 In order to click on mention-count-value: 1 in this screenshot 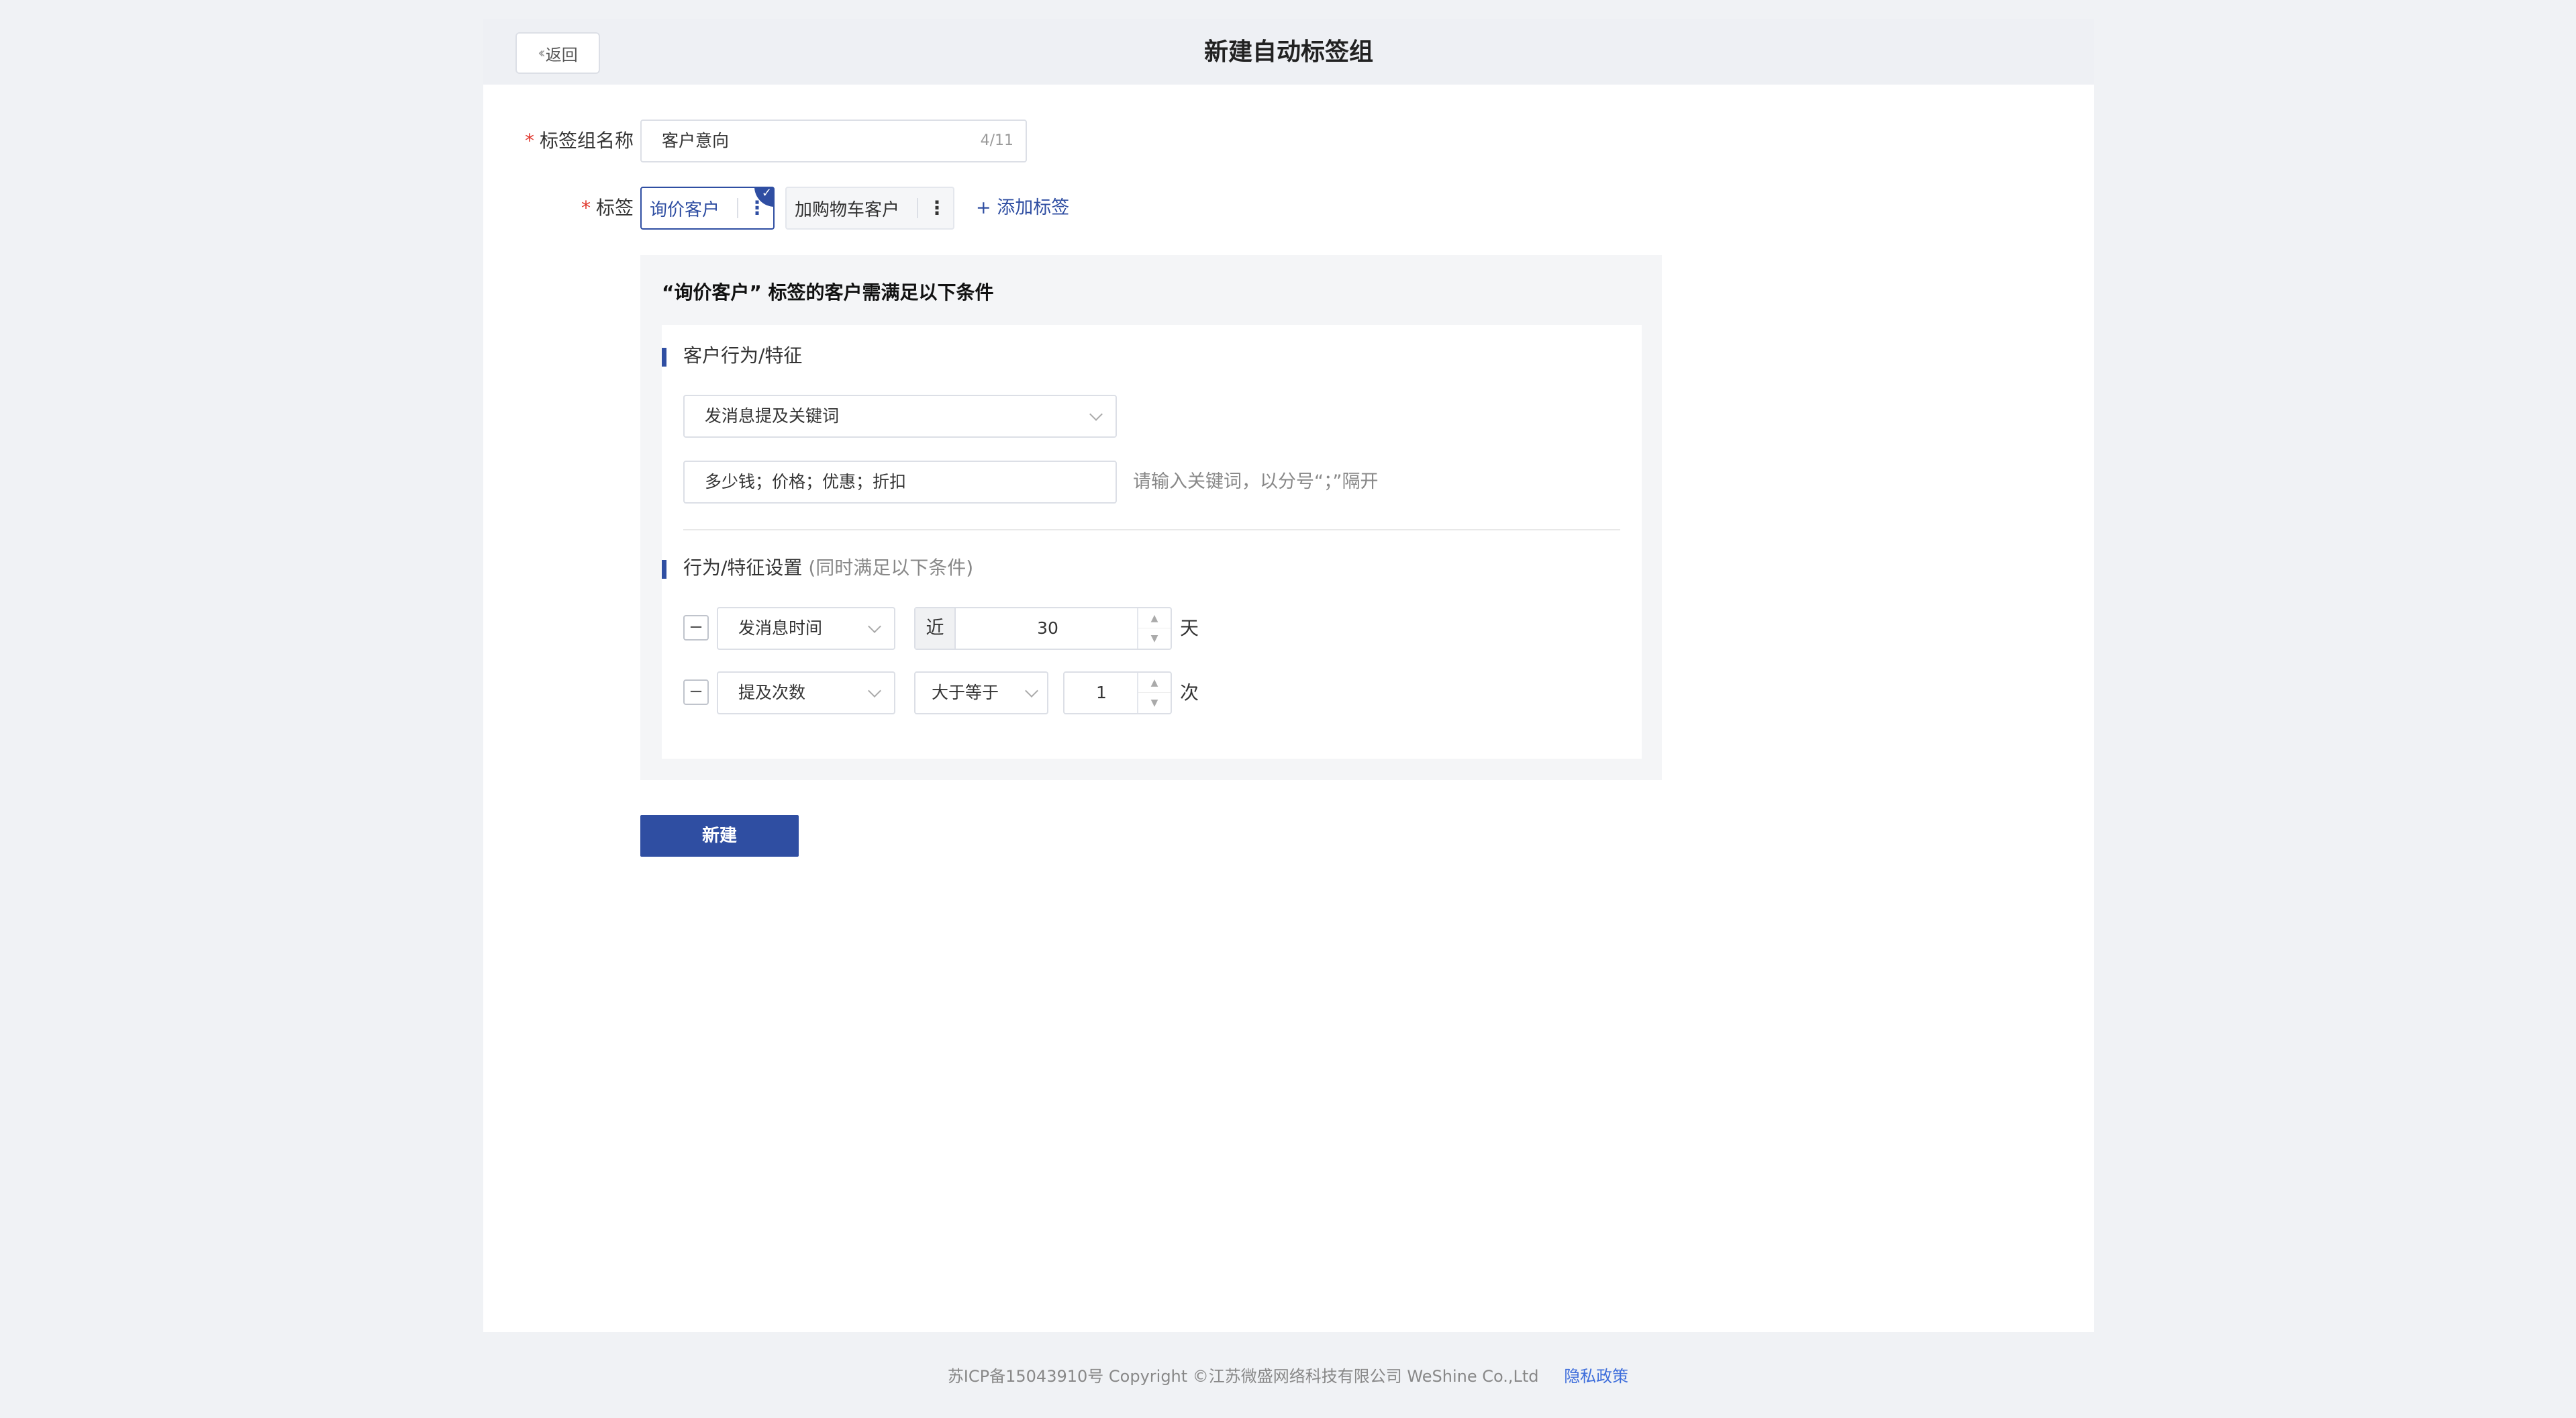, I will do `click(1101, 692)`.